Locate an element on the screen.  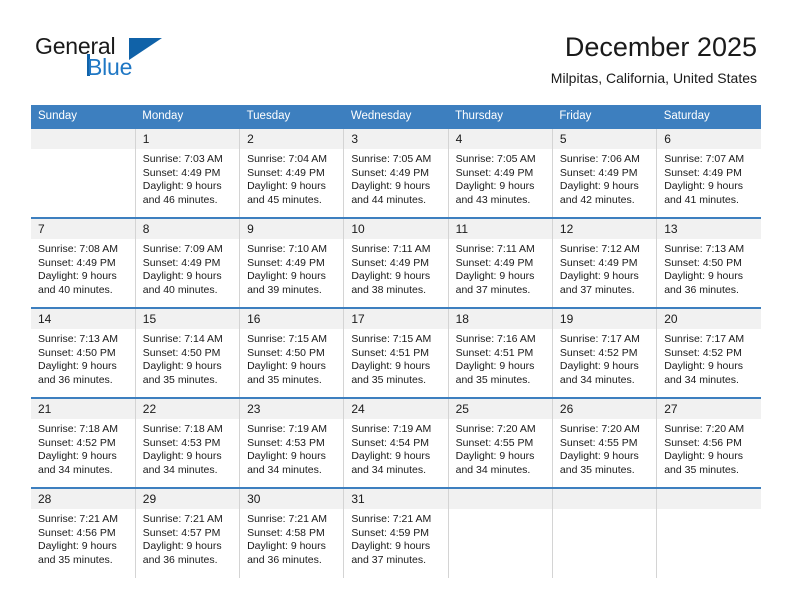
weekday-header-saturday: Saturday is located at coordinates (708, 116).